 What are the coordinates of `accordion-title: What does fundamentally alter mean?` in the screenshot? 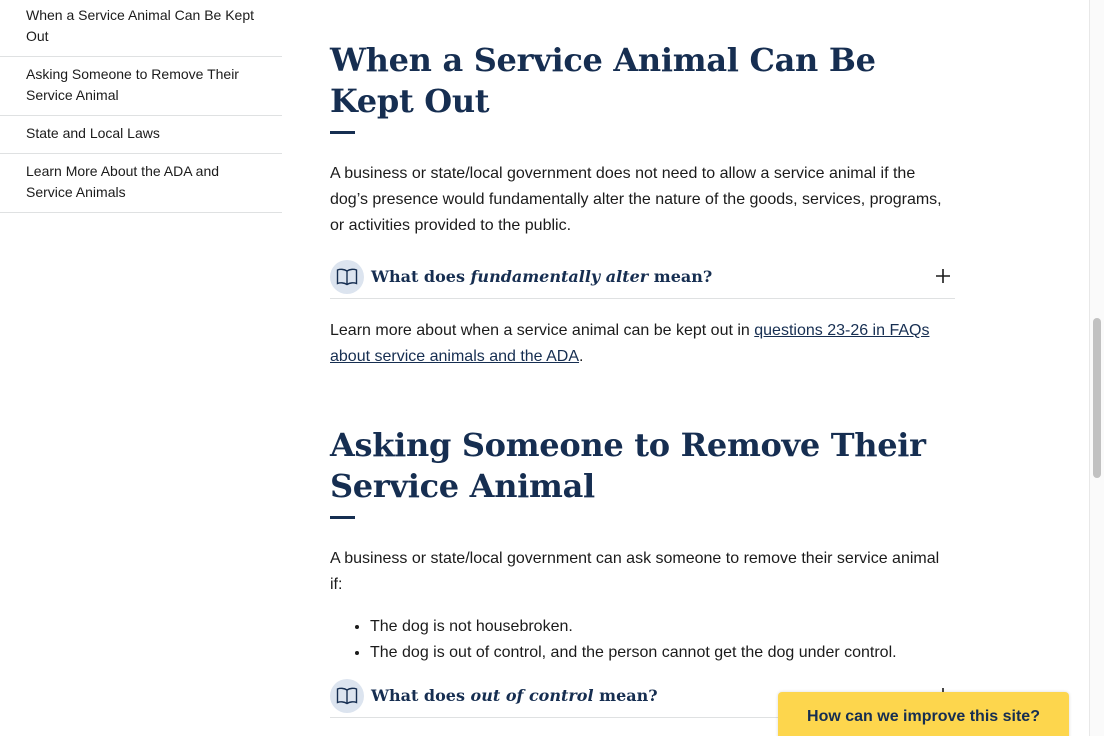 It's located at (542, 276).